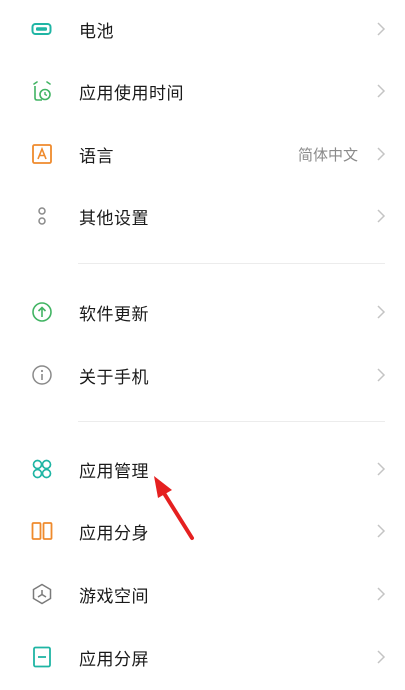  What do you see at coordinates (42, 154) in the screenshot?
I see `language-a-icon` at bounding box center [42, 154].